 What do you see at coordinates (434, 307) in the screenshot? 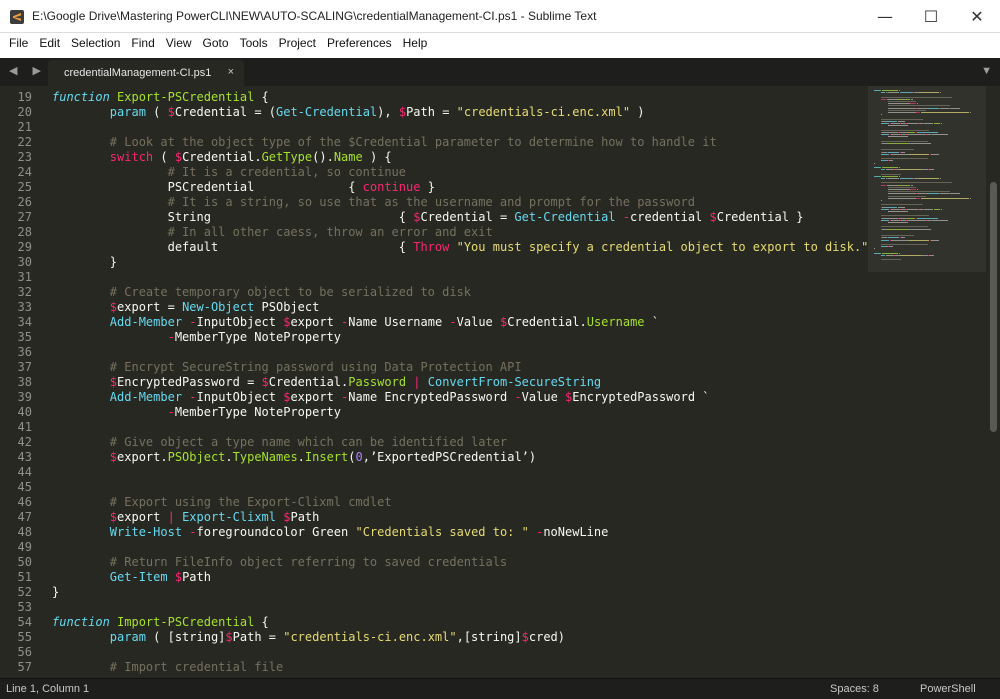
I see `code-line: 33 $export = New-Object PSObject` at bounding box center [434, 307].